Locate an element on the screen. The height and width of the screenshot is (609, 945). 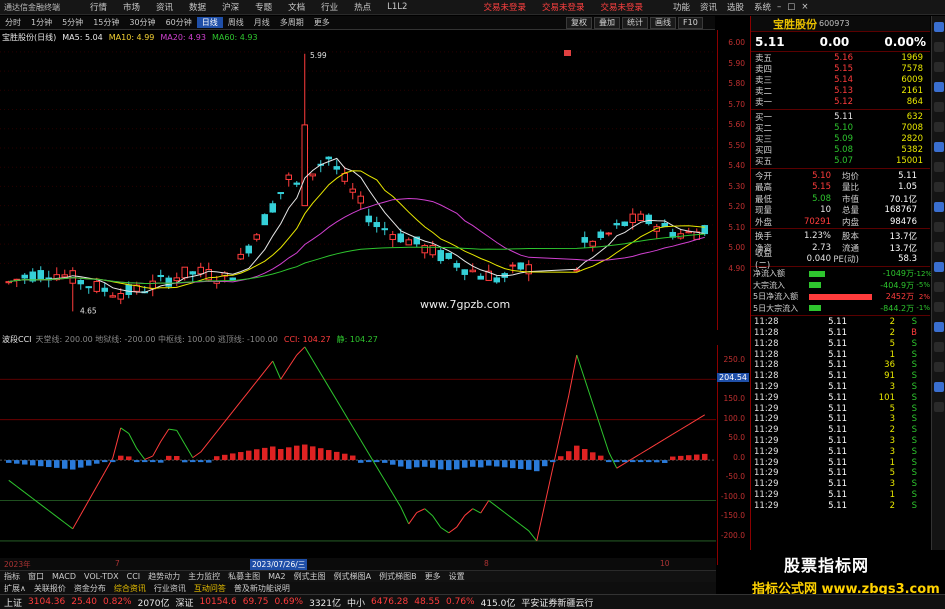
stat-value: 98476 is located at coordinates (903, 221).